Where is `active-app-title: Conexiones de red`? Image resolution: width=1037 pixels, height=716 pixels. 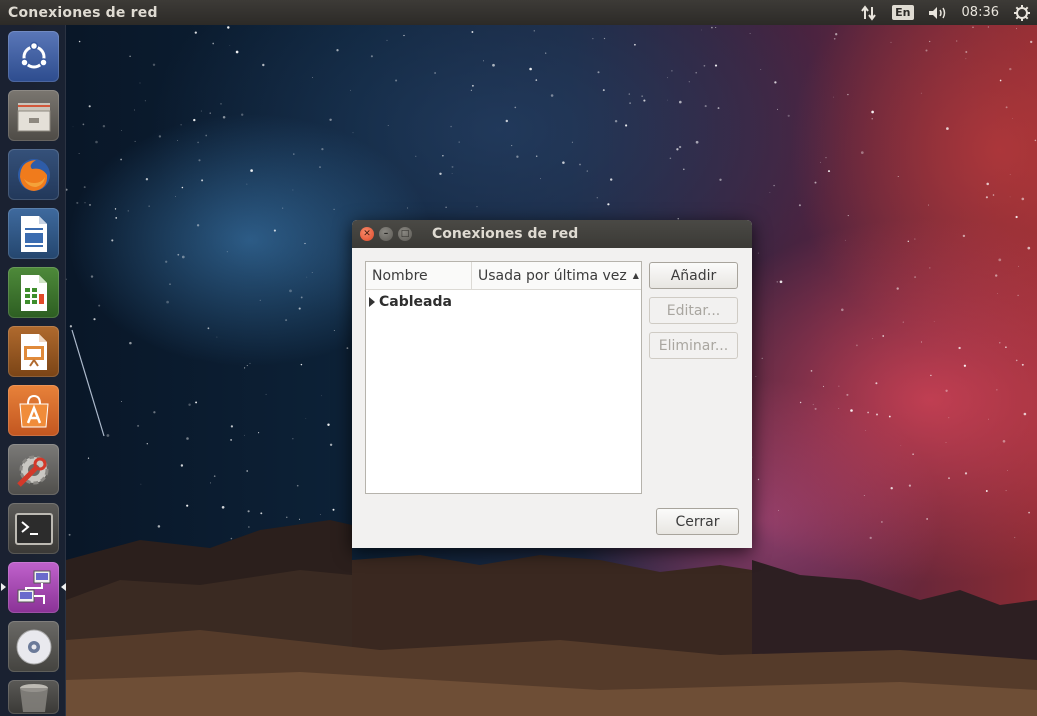
active-app-title: Conexiones de red is located at coordinates (83, 12).